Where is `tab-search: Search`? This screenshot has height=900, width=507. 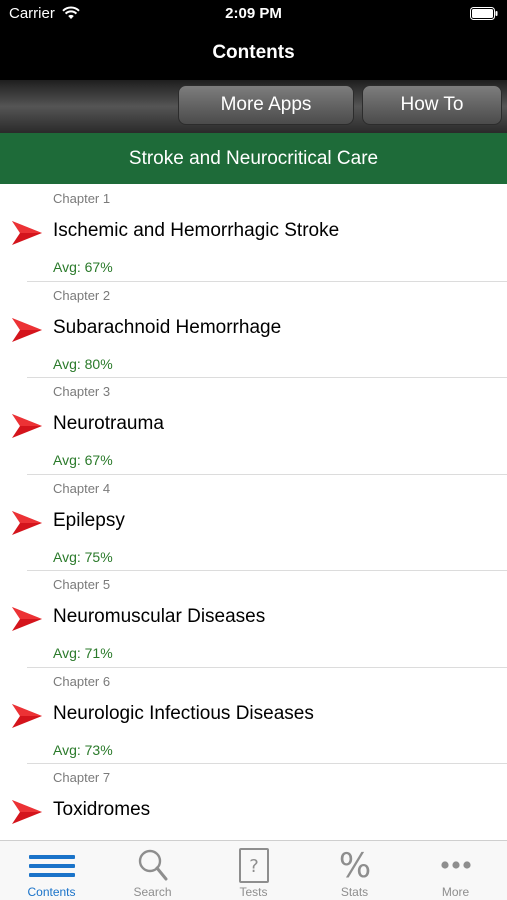
tab-search: Search is located at coordinates (152, 870).